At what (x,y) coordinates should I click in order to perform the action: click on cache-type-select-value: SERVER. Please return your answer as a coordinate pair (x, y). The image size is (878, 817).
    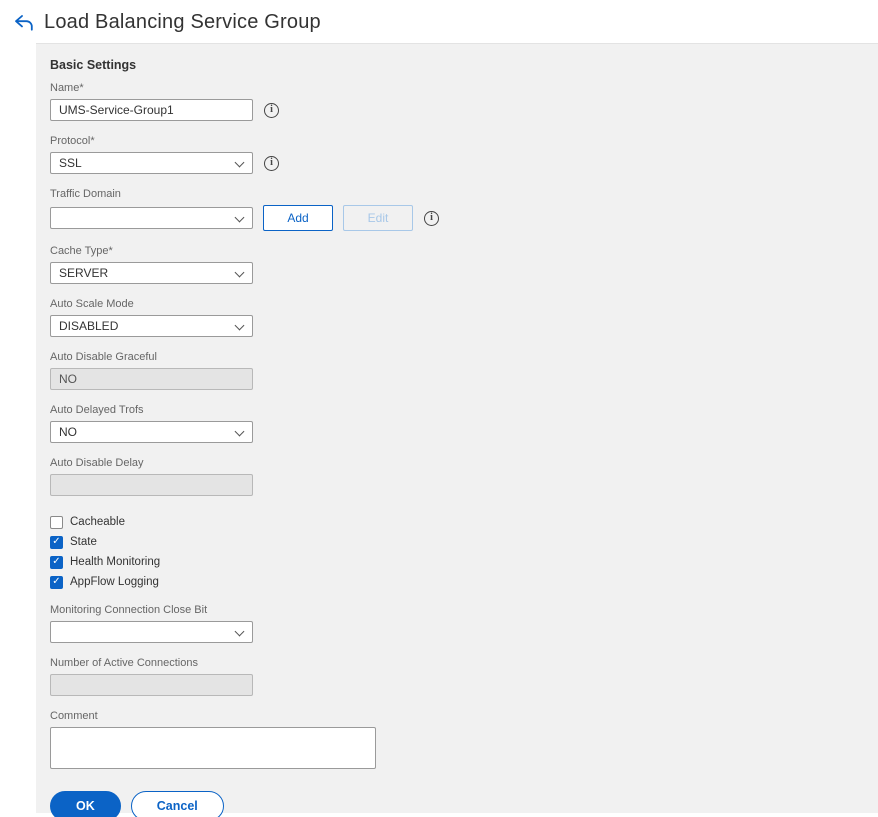
    Looking at the image, I should click on (84, 273).